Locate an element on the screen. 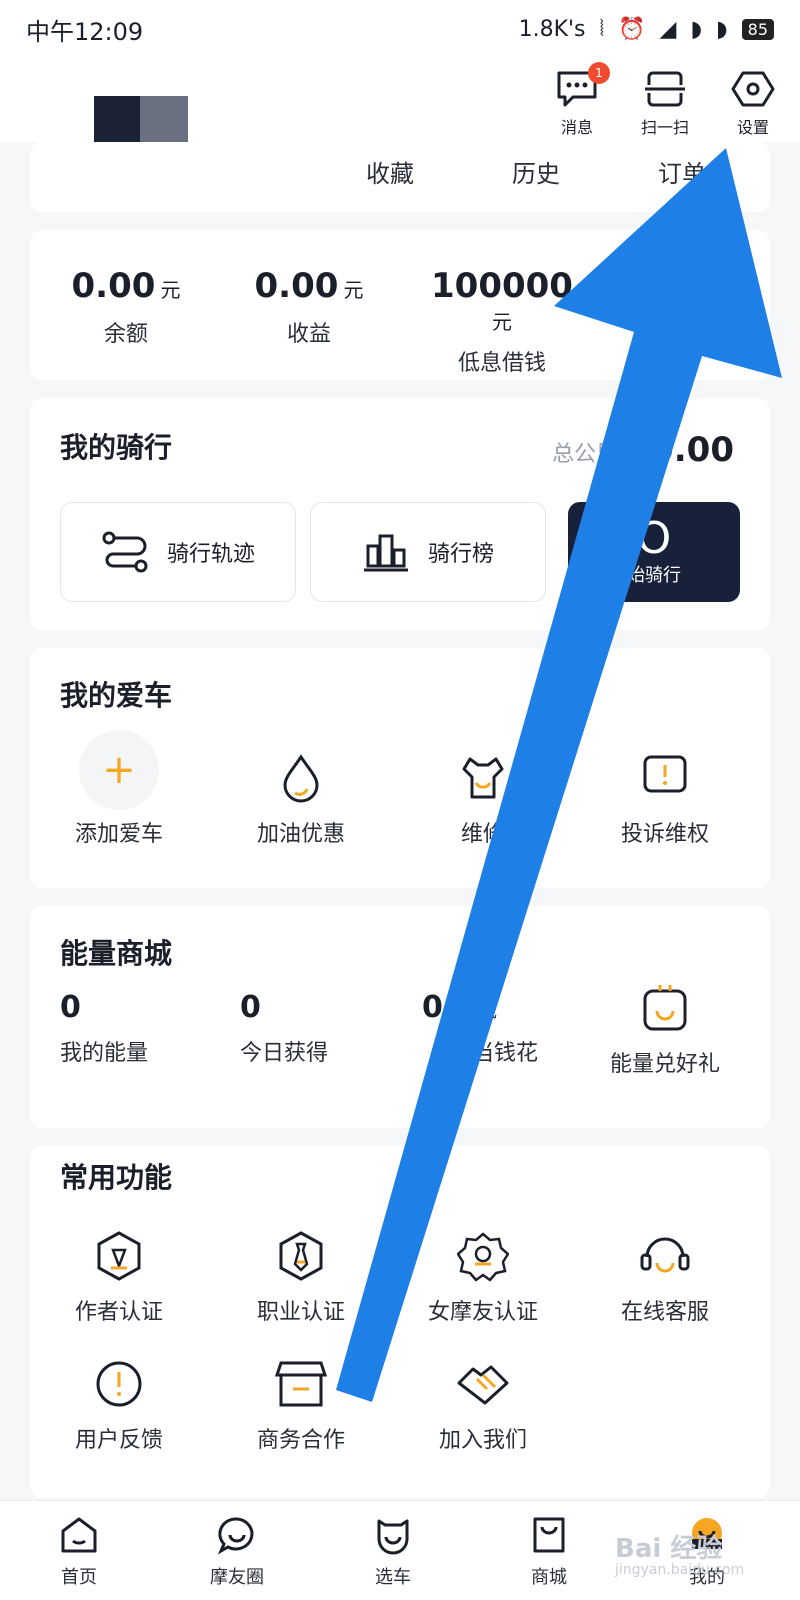 This screenshot has width=800, height=1600. avatar is located at coordinates (117, 119).